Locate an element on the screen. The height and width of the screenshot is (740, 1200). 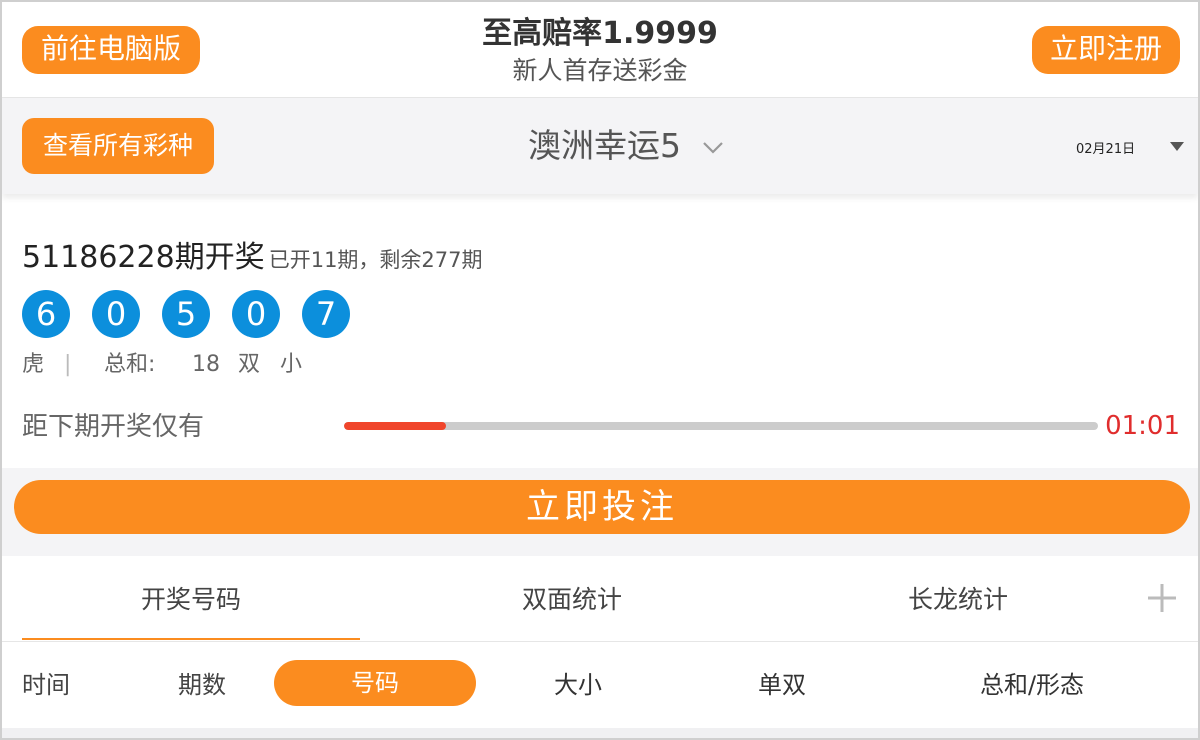
tab-dragon-stats: 长龙统计 is located at coordinates (958, 600).